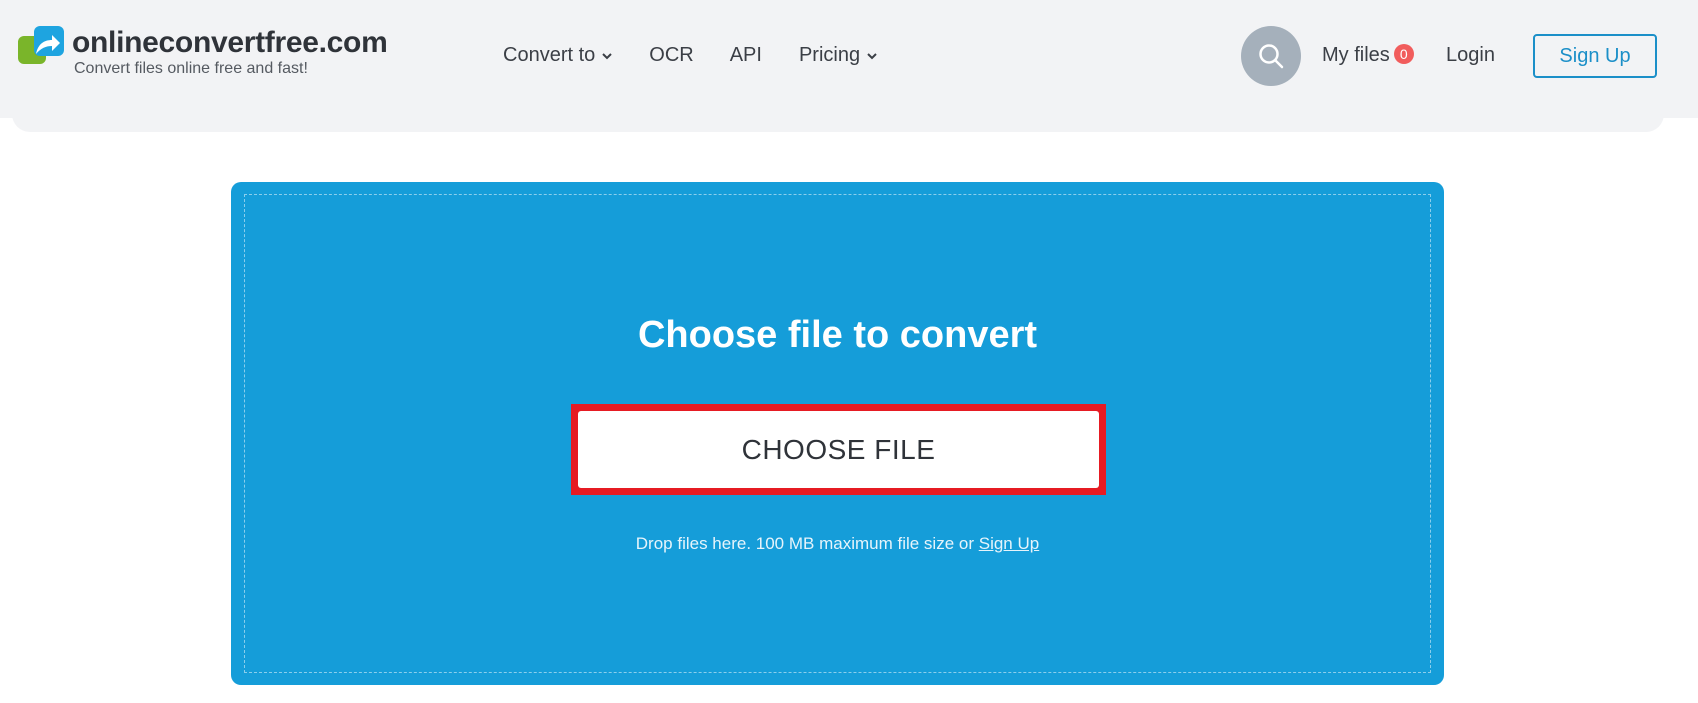  I want to click on header-bottom-edge, so click(838, 118).